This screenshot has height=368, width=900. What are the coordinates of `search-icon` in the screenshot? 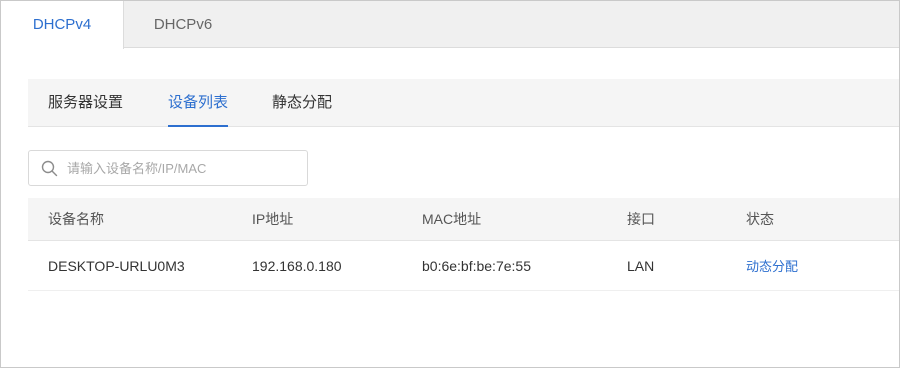 It's located at (49, 168).